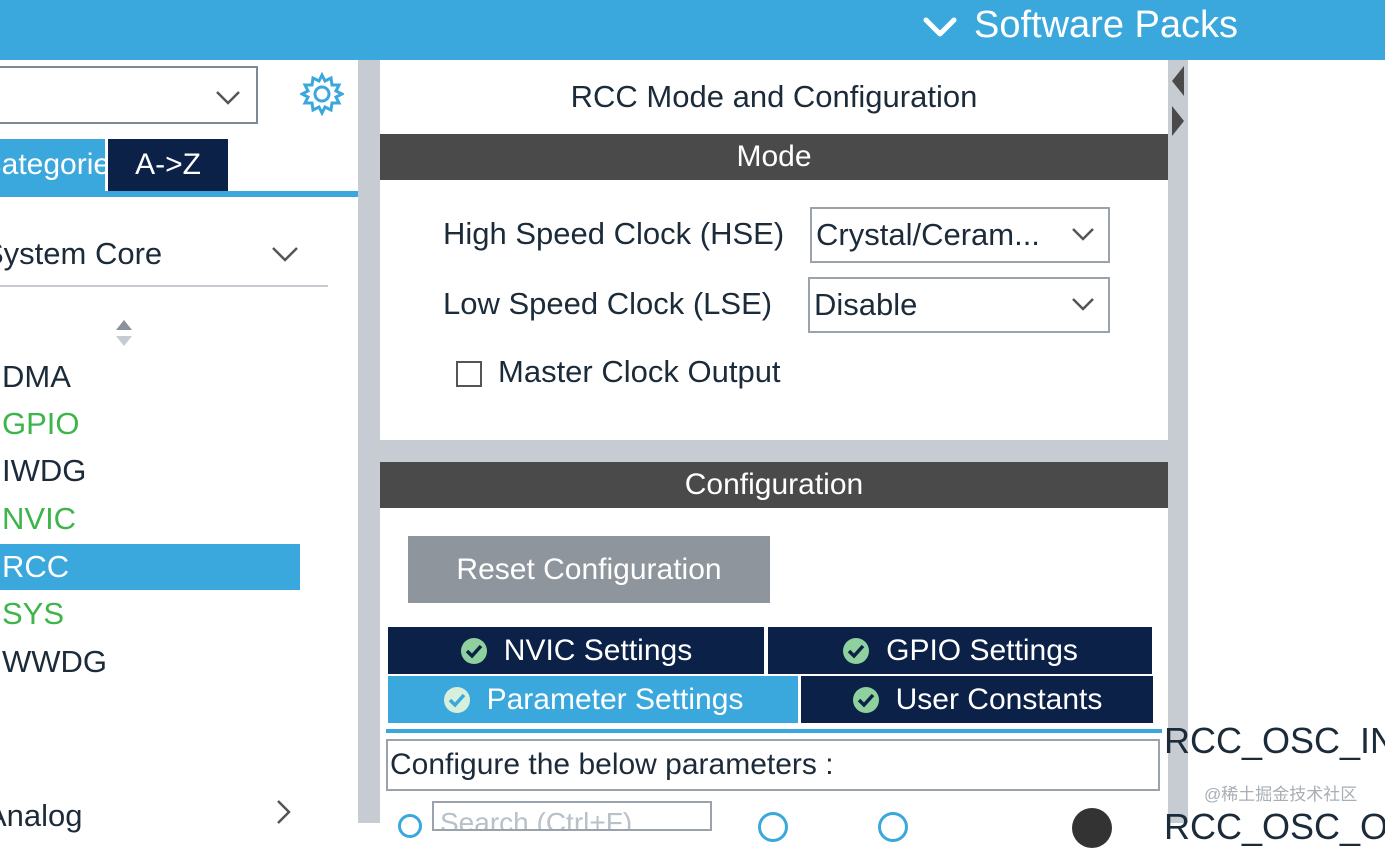 This screenshot has height=848, width=1385. I want to click on tab-nvic-settings-label: NVIC Settings, so click(598, 650).